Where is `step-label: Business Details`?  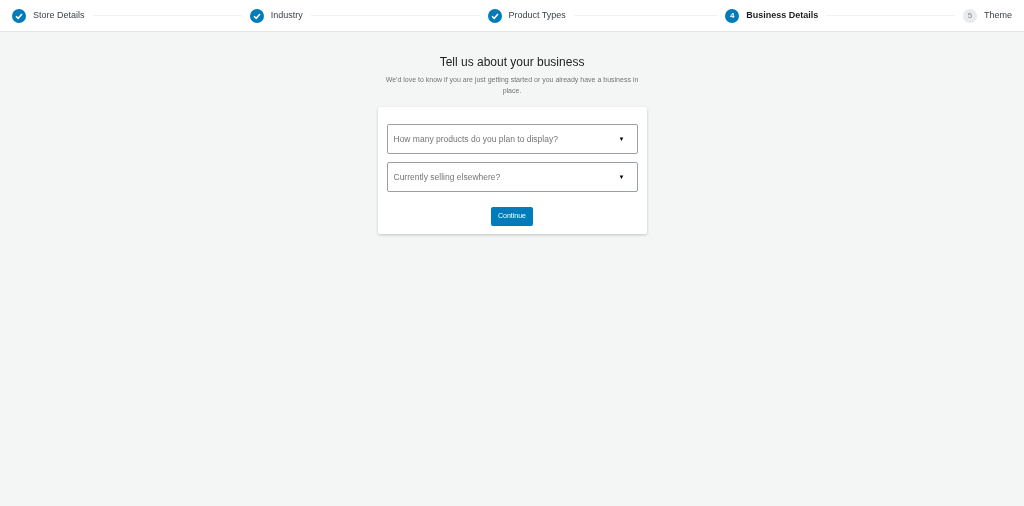 step-label: Business Details is located at coordinates (782, 15).